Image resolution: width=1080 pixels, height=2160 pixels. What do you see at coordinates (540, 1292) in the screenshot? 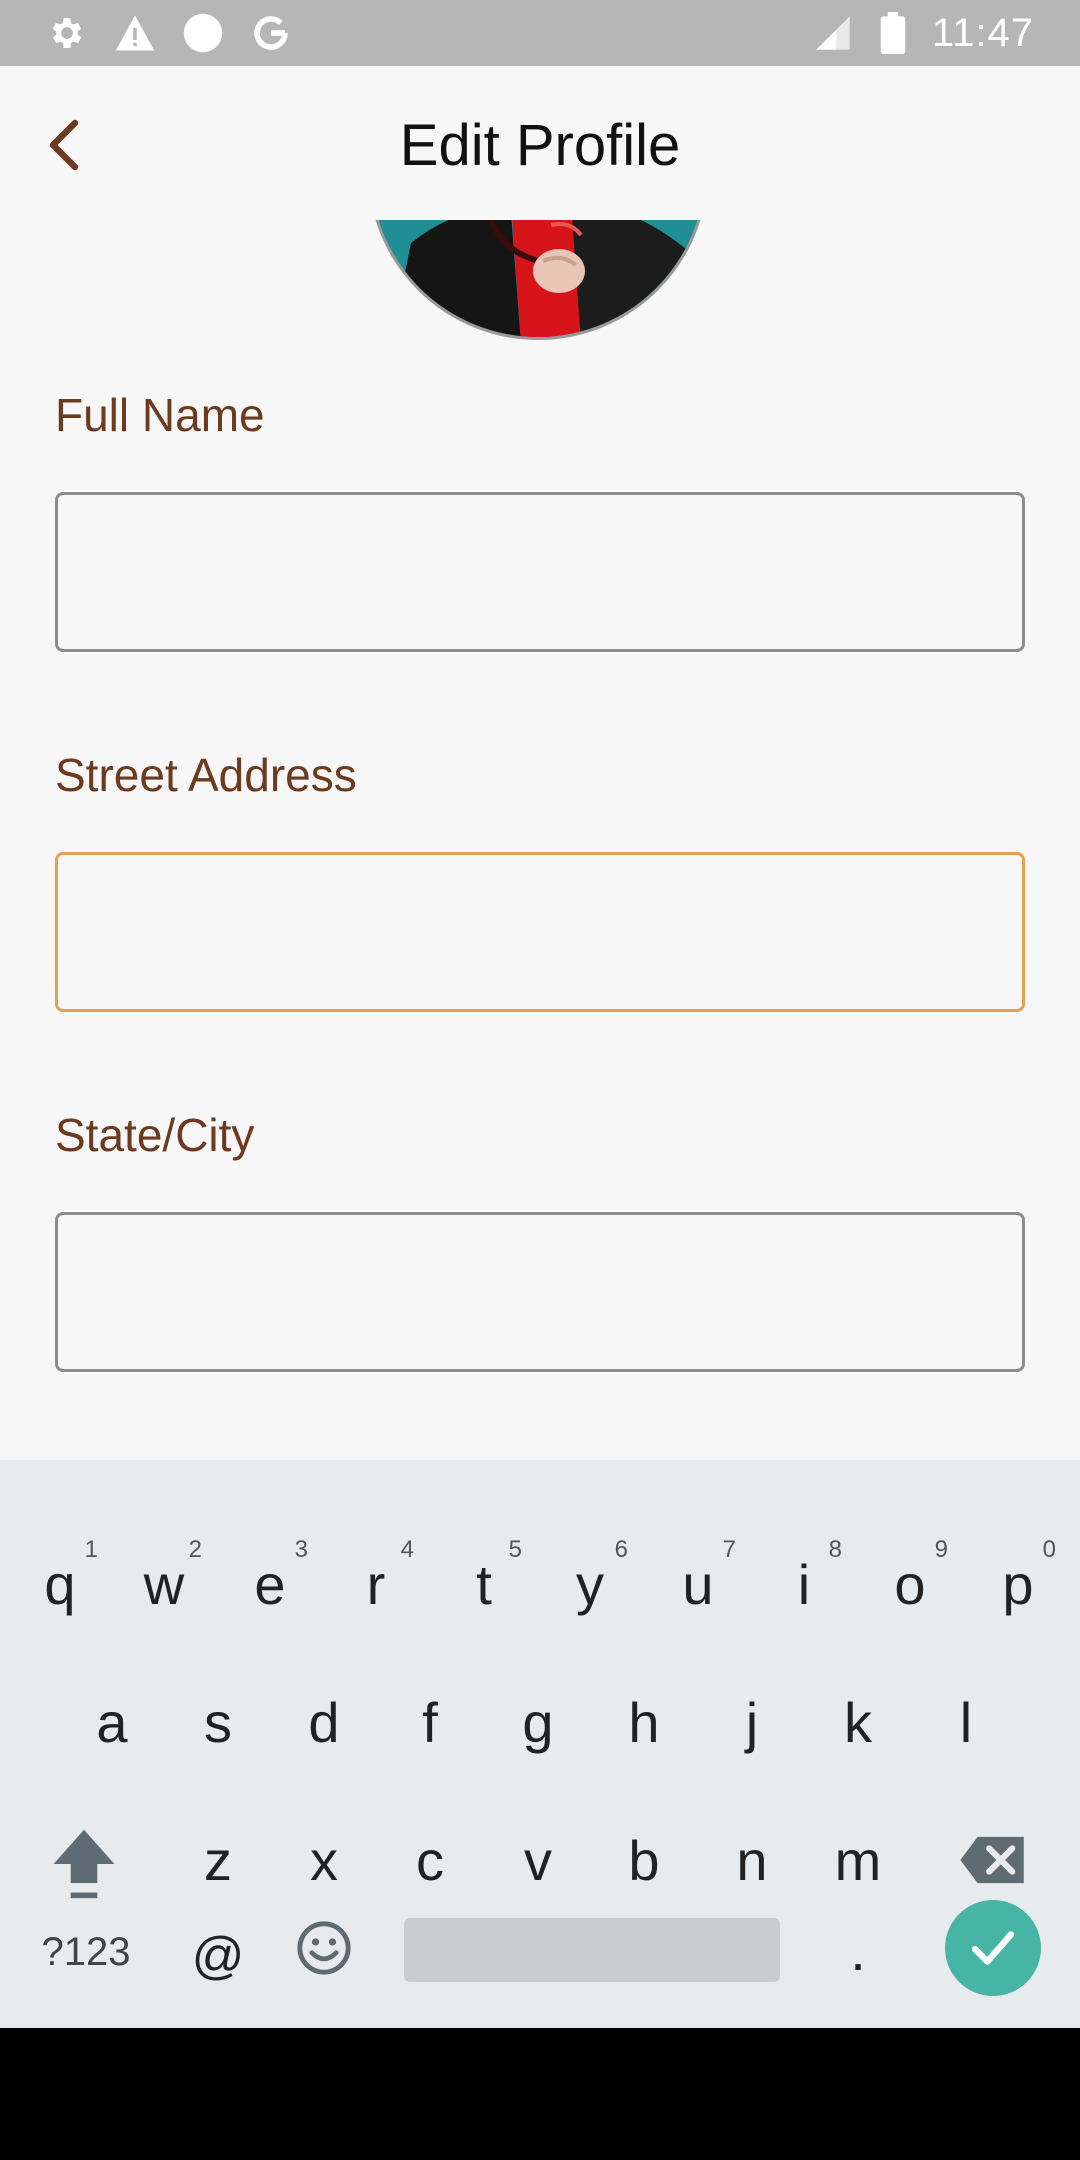
I see `state-city-field` at bounding box center [540, 1292].